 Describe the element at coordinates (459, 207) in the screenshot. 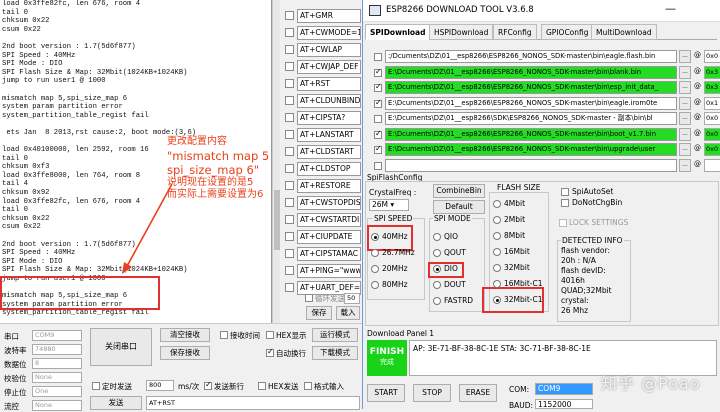

I see `default-button: Default` at that location.